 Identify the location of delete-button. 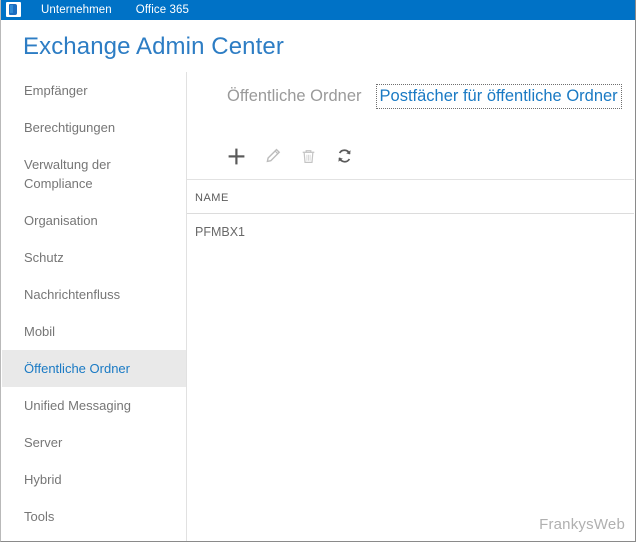
(308, 156).